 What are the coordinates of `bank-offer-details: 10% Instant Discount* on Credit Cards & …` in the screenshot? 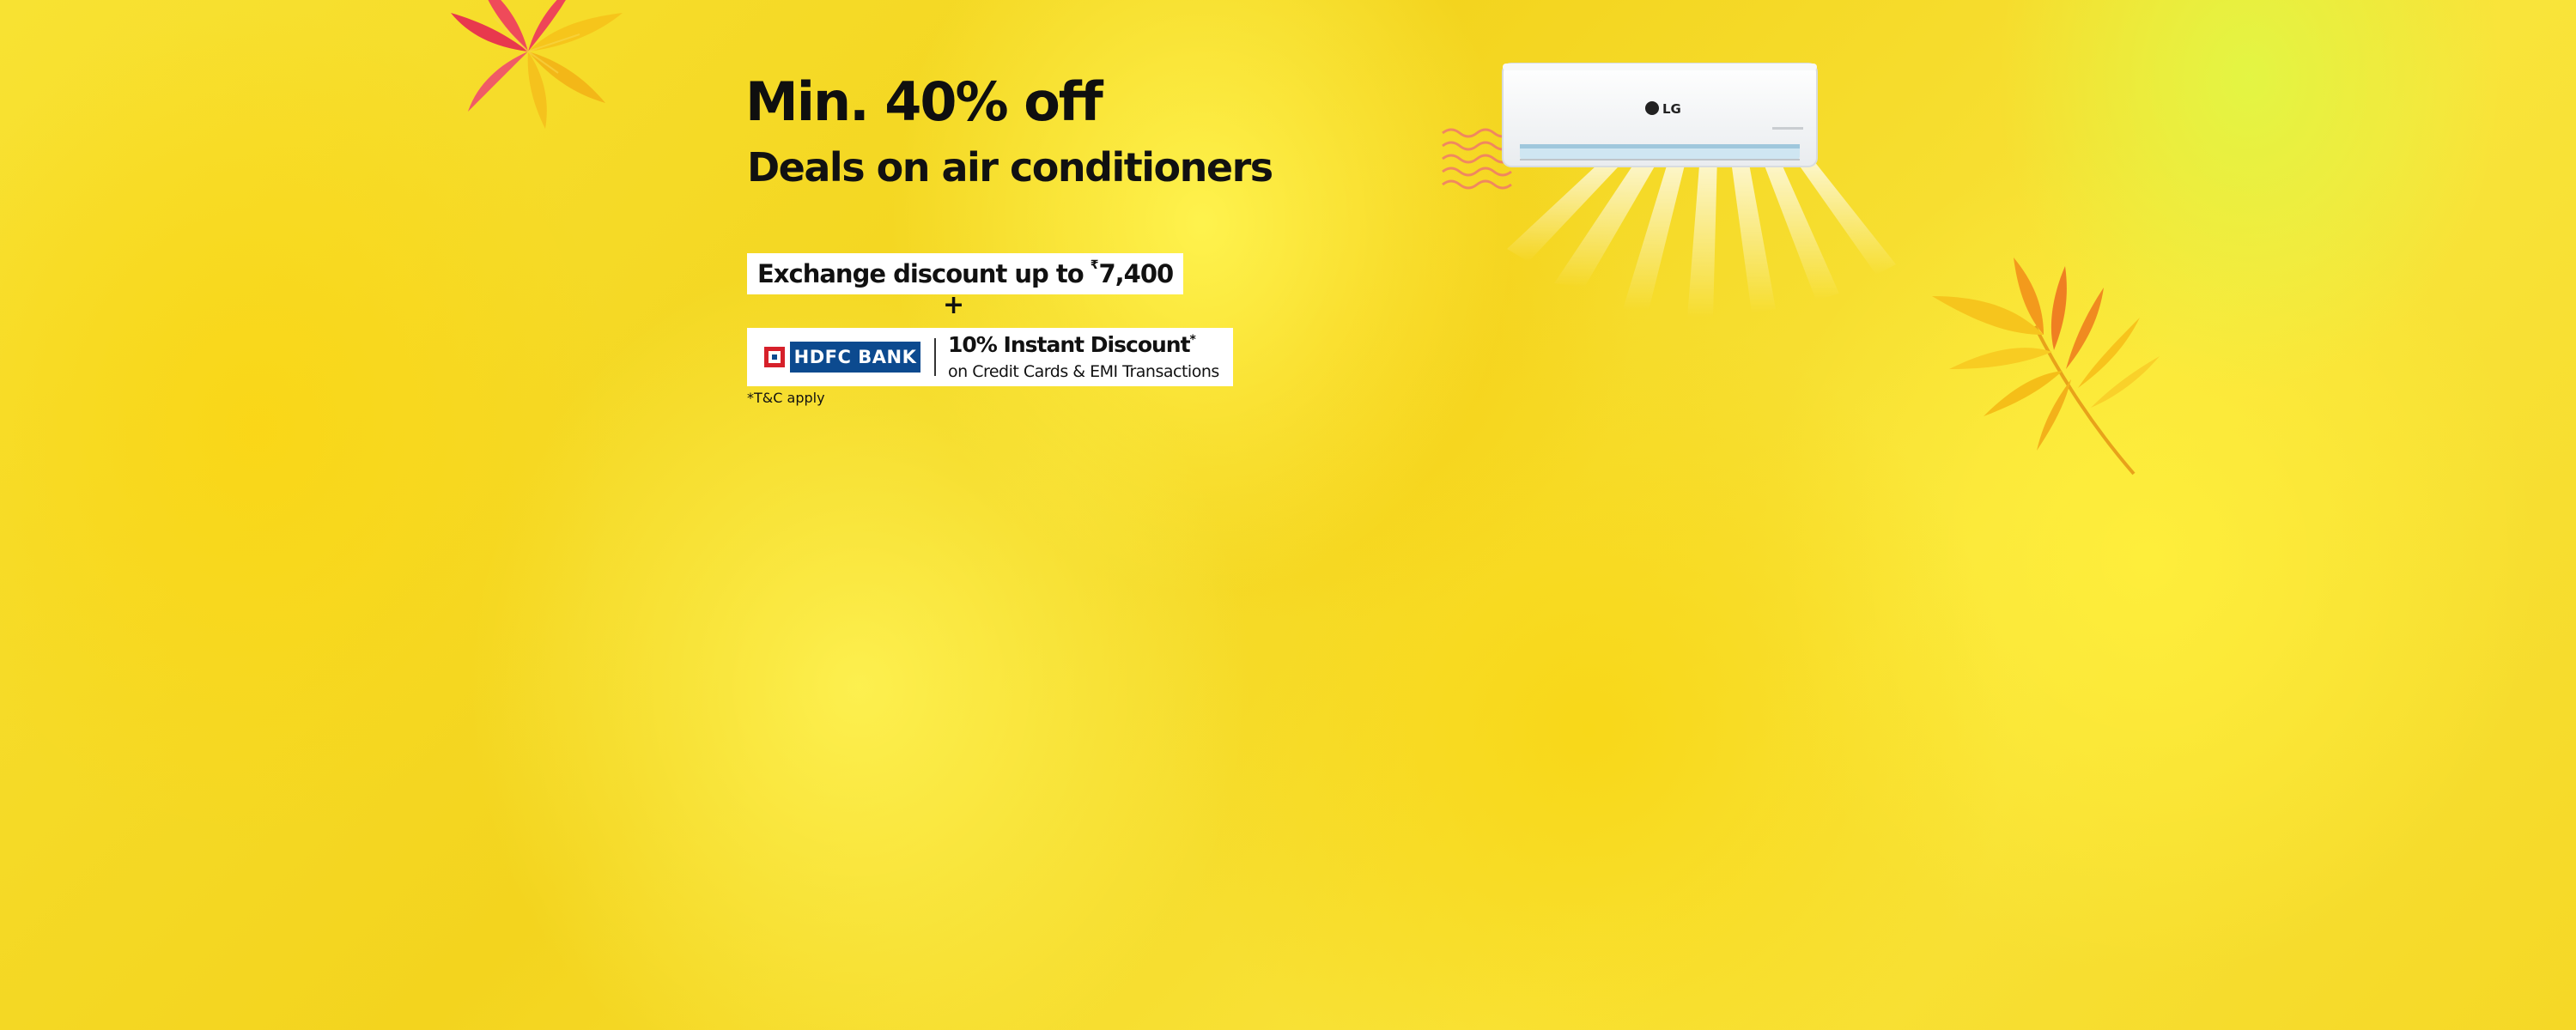 It's located at (1083, 357).